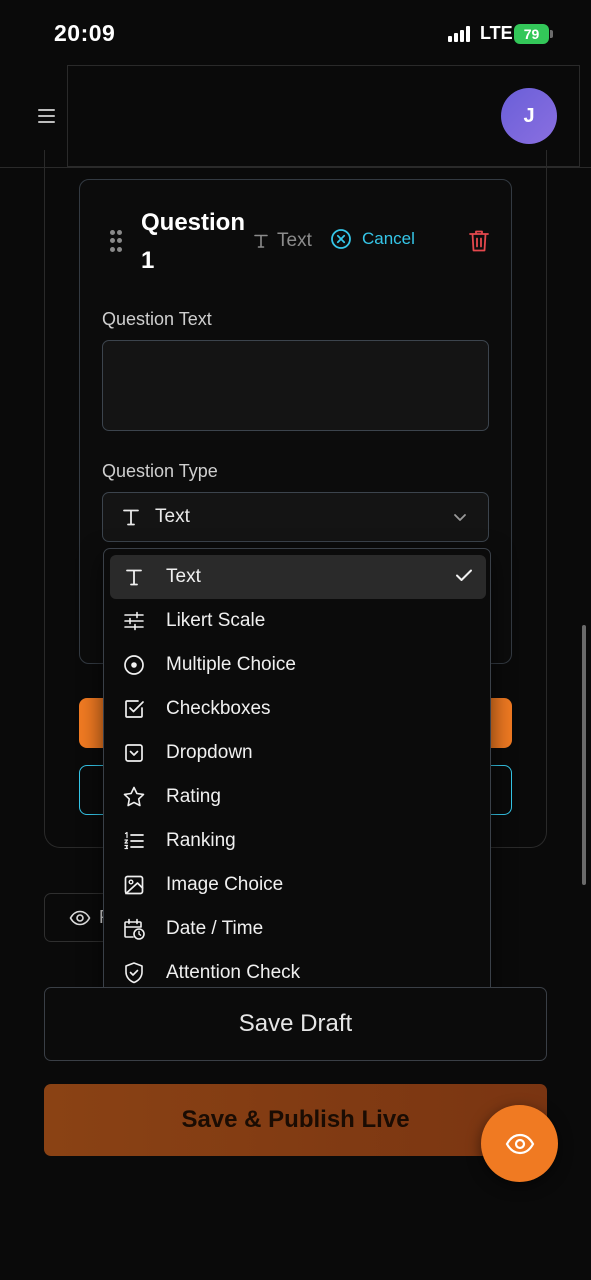 Image resolution: width=591 pixels, height=1280 pixels. Describe the element at coordinates (215, 928) in the screenshot. I see `option-label: Date / Time` at that location.